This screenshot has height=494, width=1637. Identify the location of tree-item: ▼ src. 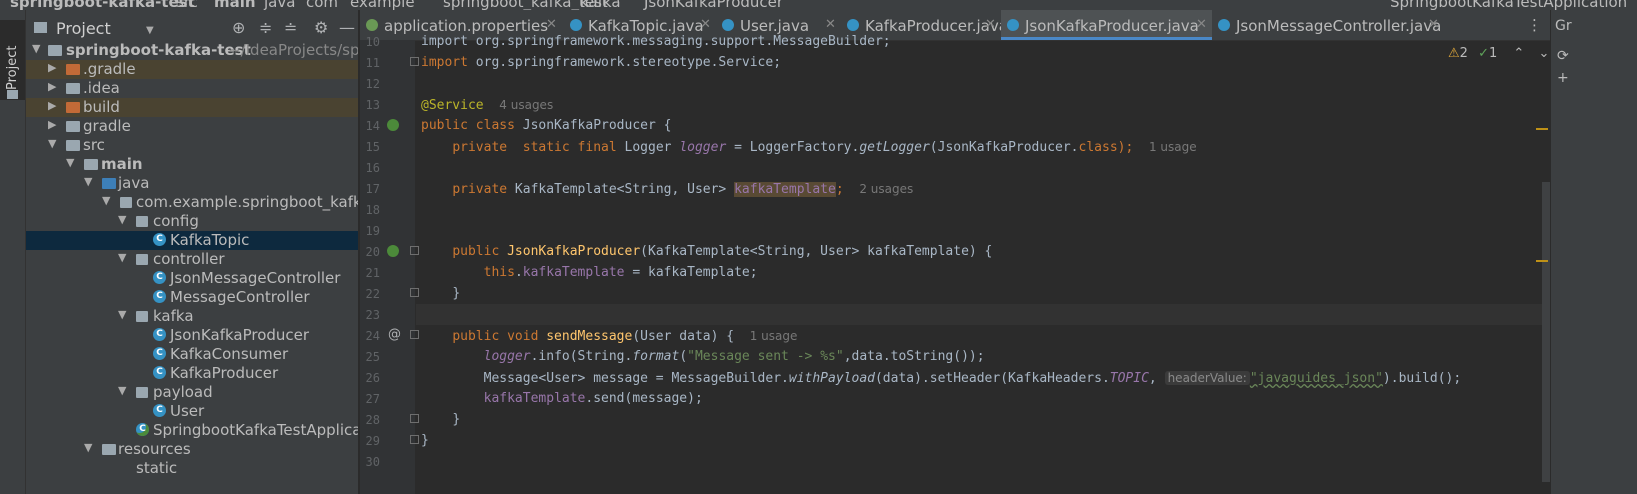
(192, 145).